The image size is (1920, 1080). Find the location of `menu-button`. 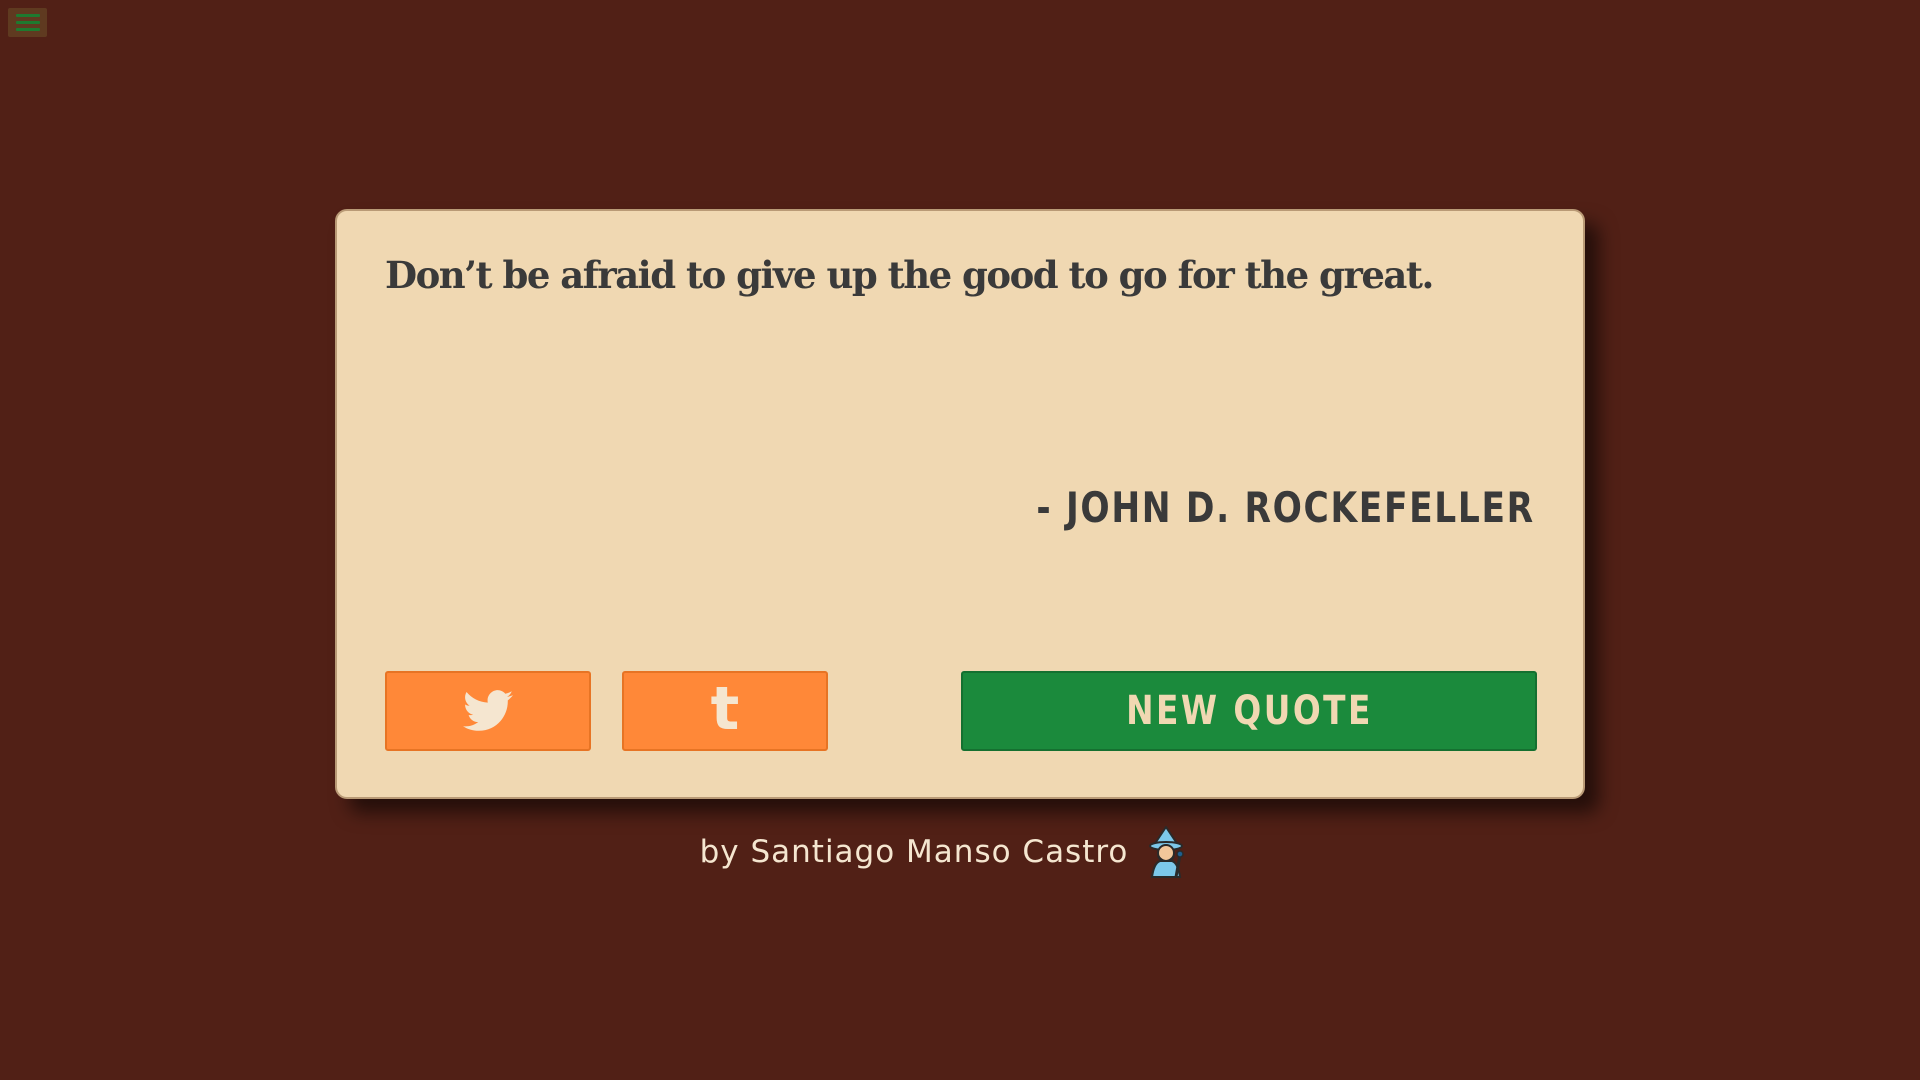

menu-button is located at coordinates (27, 22).